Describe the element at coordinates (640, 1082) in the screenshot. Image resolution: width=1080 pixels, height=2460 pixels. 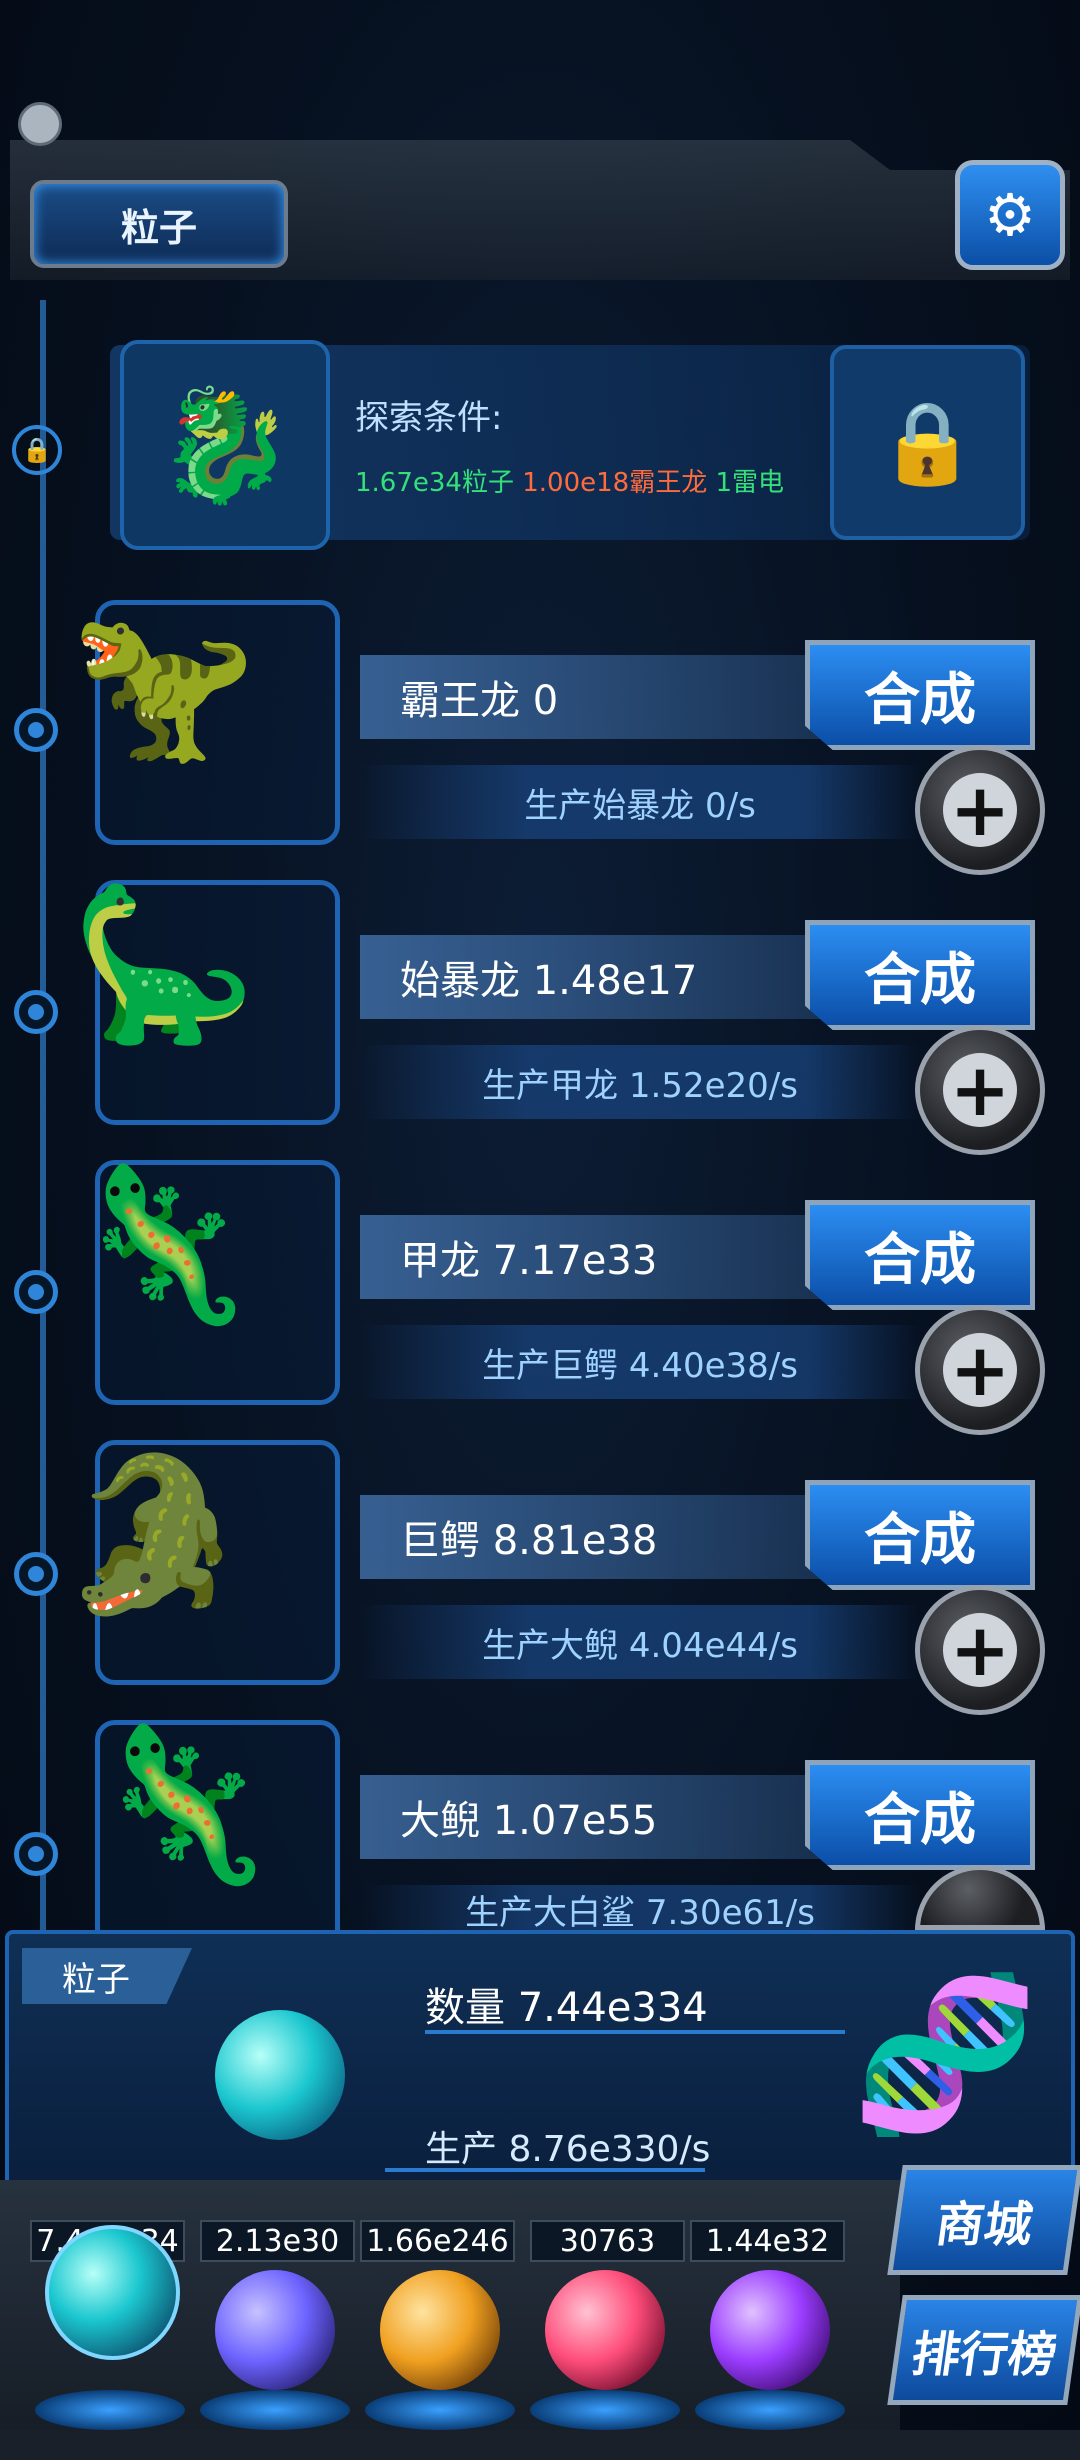
I see `creature-production-eotyrannus: 生产甲龙 1.52e20/s` at that location.